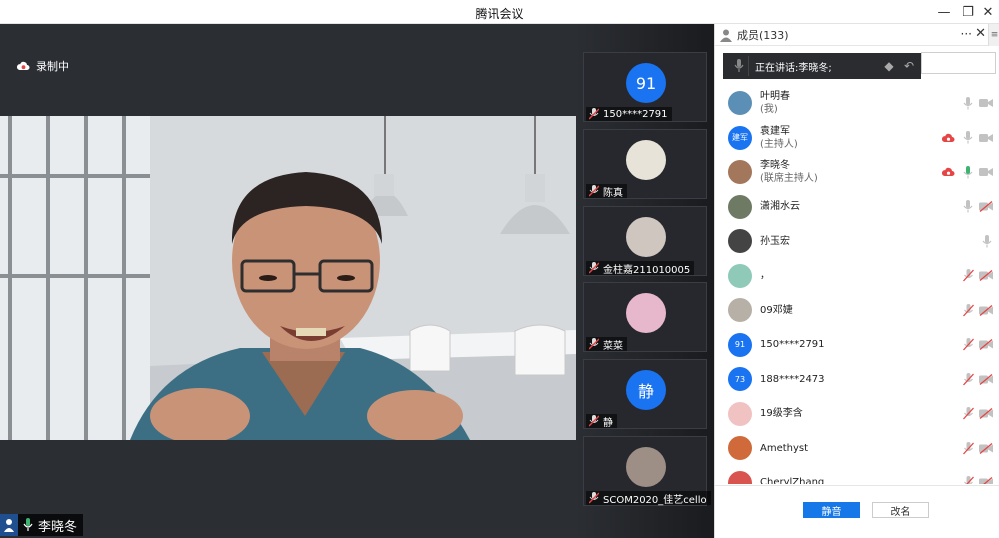  I want to click on window-title: 腾讯会议, so click(499, 14).